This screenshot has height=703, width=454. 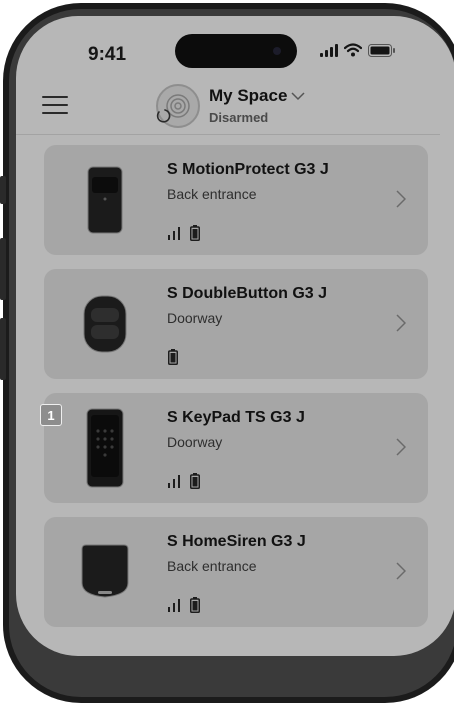 I want to click on battery-status-icon, so click(x=382, y=50).